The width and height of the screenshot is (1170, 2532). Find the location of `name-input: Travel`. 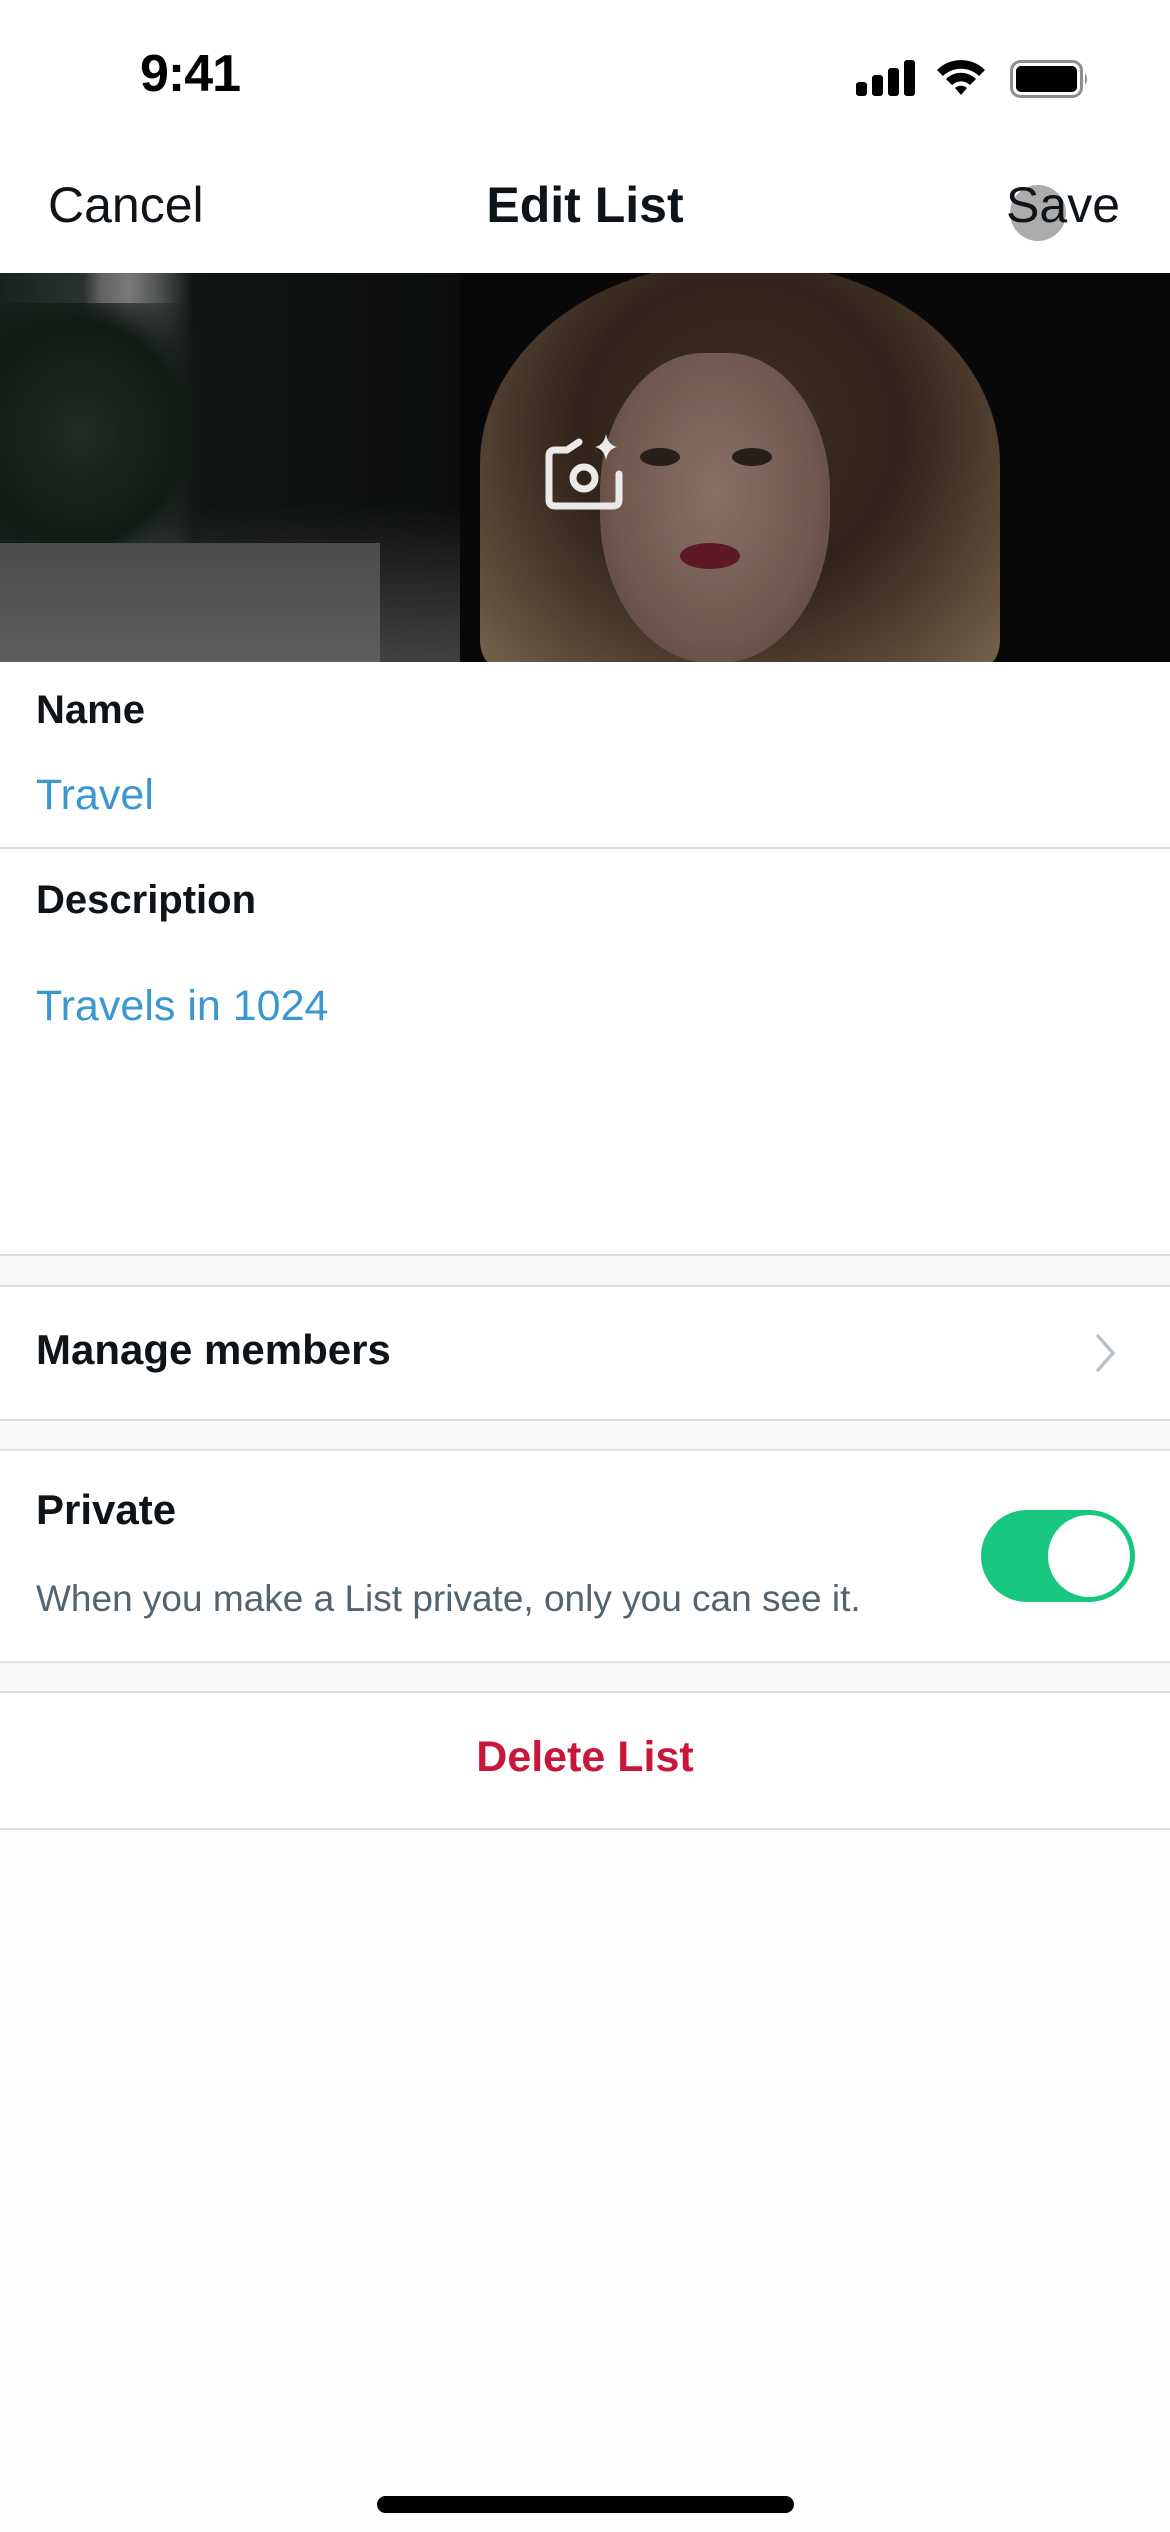

name-input: Travel is located at coordinates (95, 795).